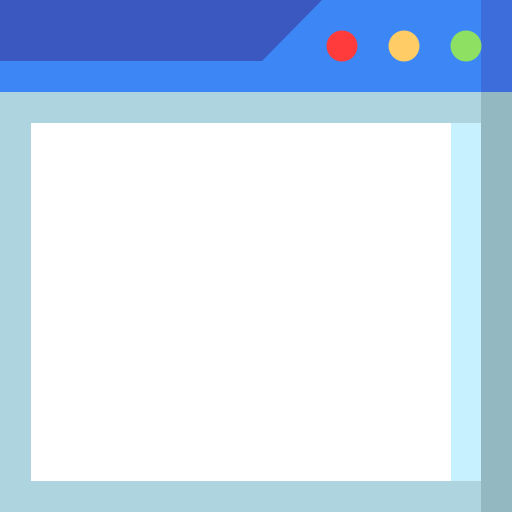 The height and width of the screenshot is (512, 512). I want to click on window-frame-right-shade, so click(496, 302).